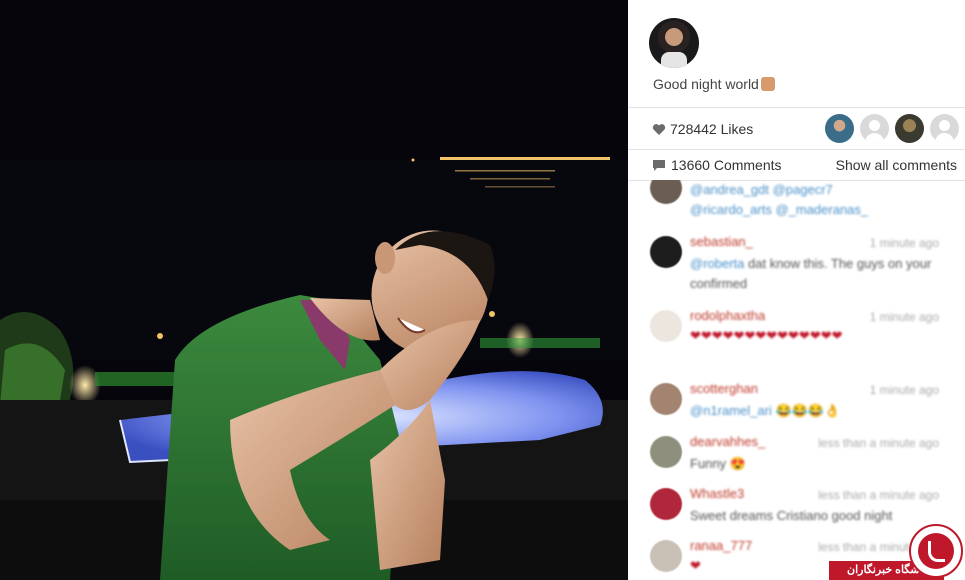 Image resolution: width=965 pixels, height=580 pixels. I want to click on comment-username: rodolphaxtha, so click(727, 315).